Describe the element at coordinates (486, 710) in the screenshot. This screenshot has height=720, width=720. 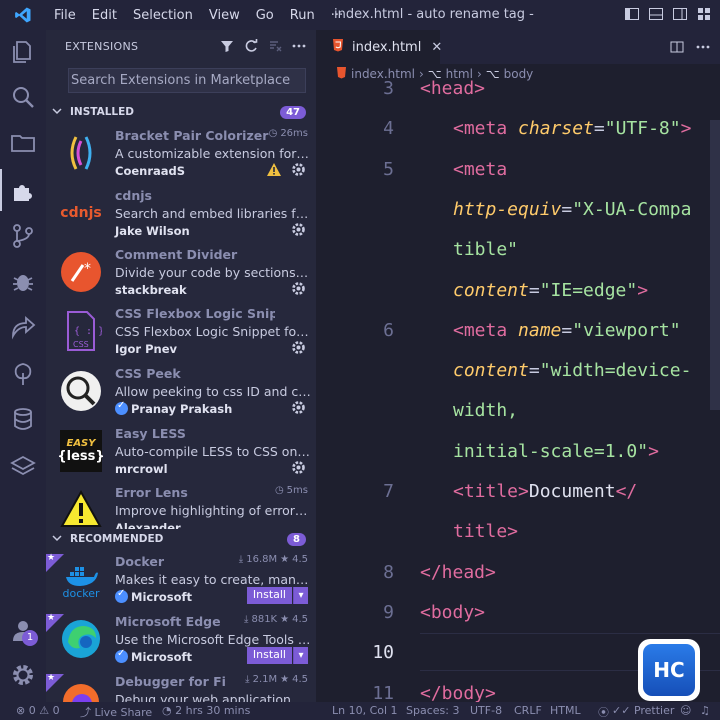
I see `encoding: UTF-8` at that location.